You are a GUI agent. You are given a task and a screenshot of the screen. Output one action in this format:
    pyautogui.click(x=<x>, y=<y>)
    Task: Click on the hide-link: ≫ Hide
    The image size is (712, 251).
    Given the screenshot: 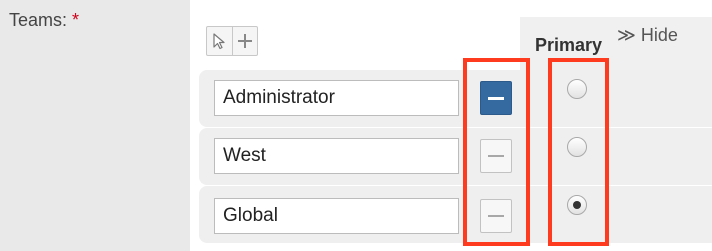 What is the action you would take?
    pyautogui.click(x=647, y=35)
    